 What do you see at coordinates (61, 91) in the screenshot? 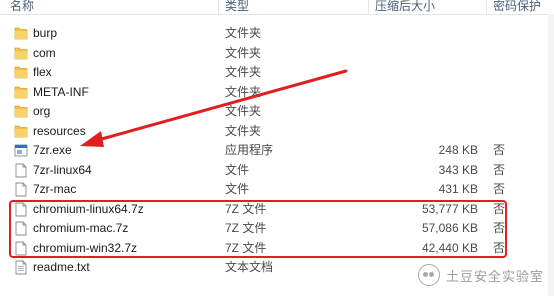
I see `file-name: META-INF` at bounding box center [61, 91].